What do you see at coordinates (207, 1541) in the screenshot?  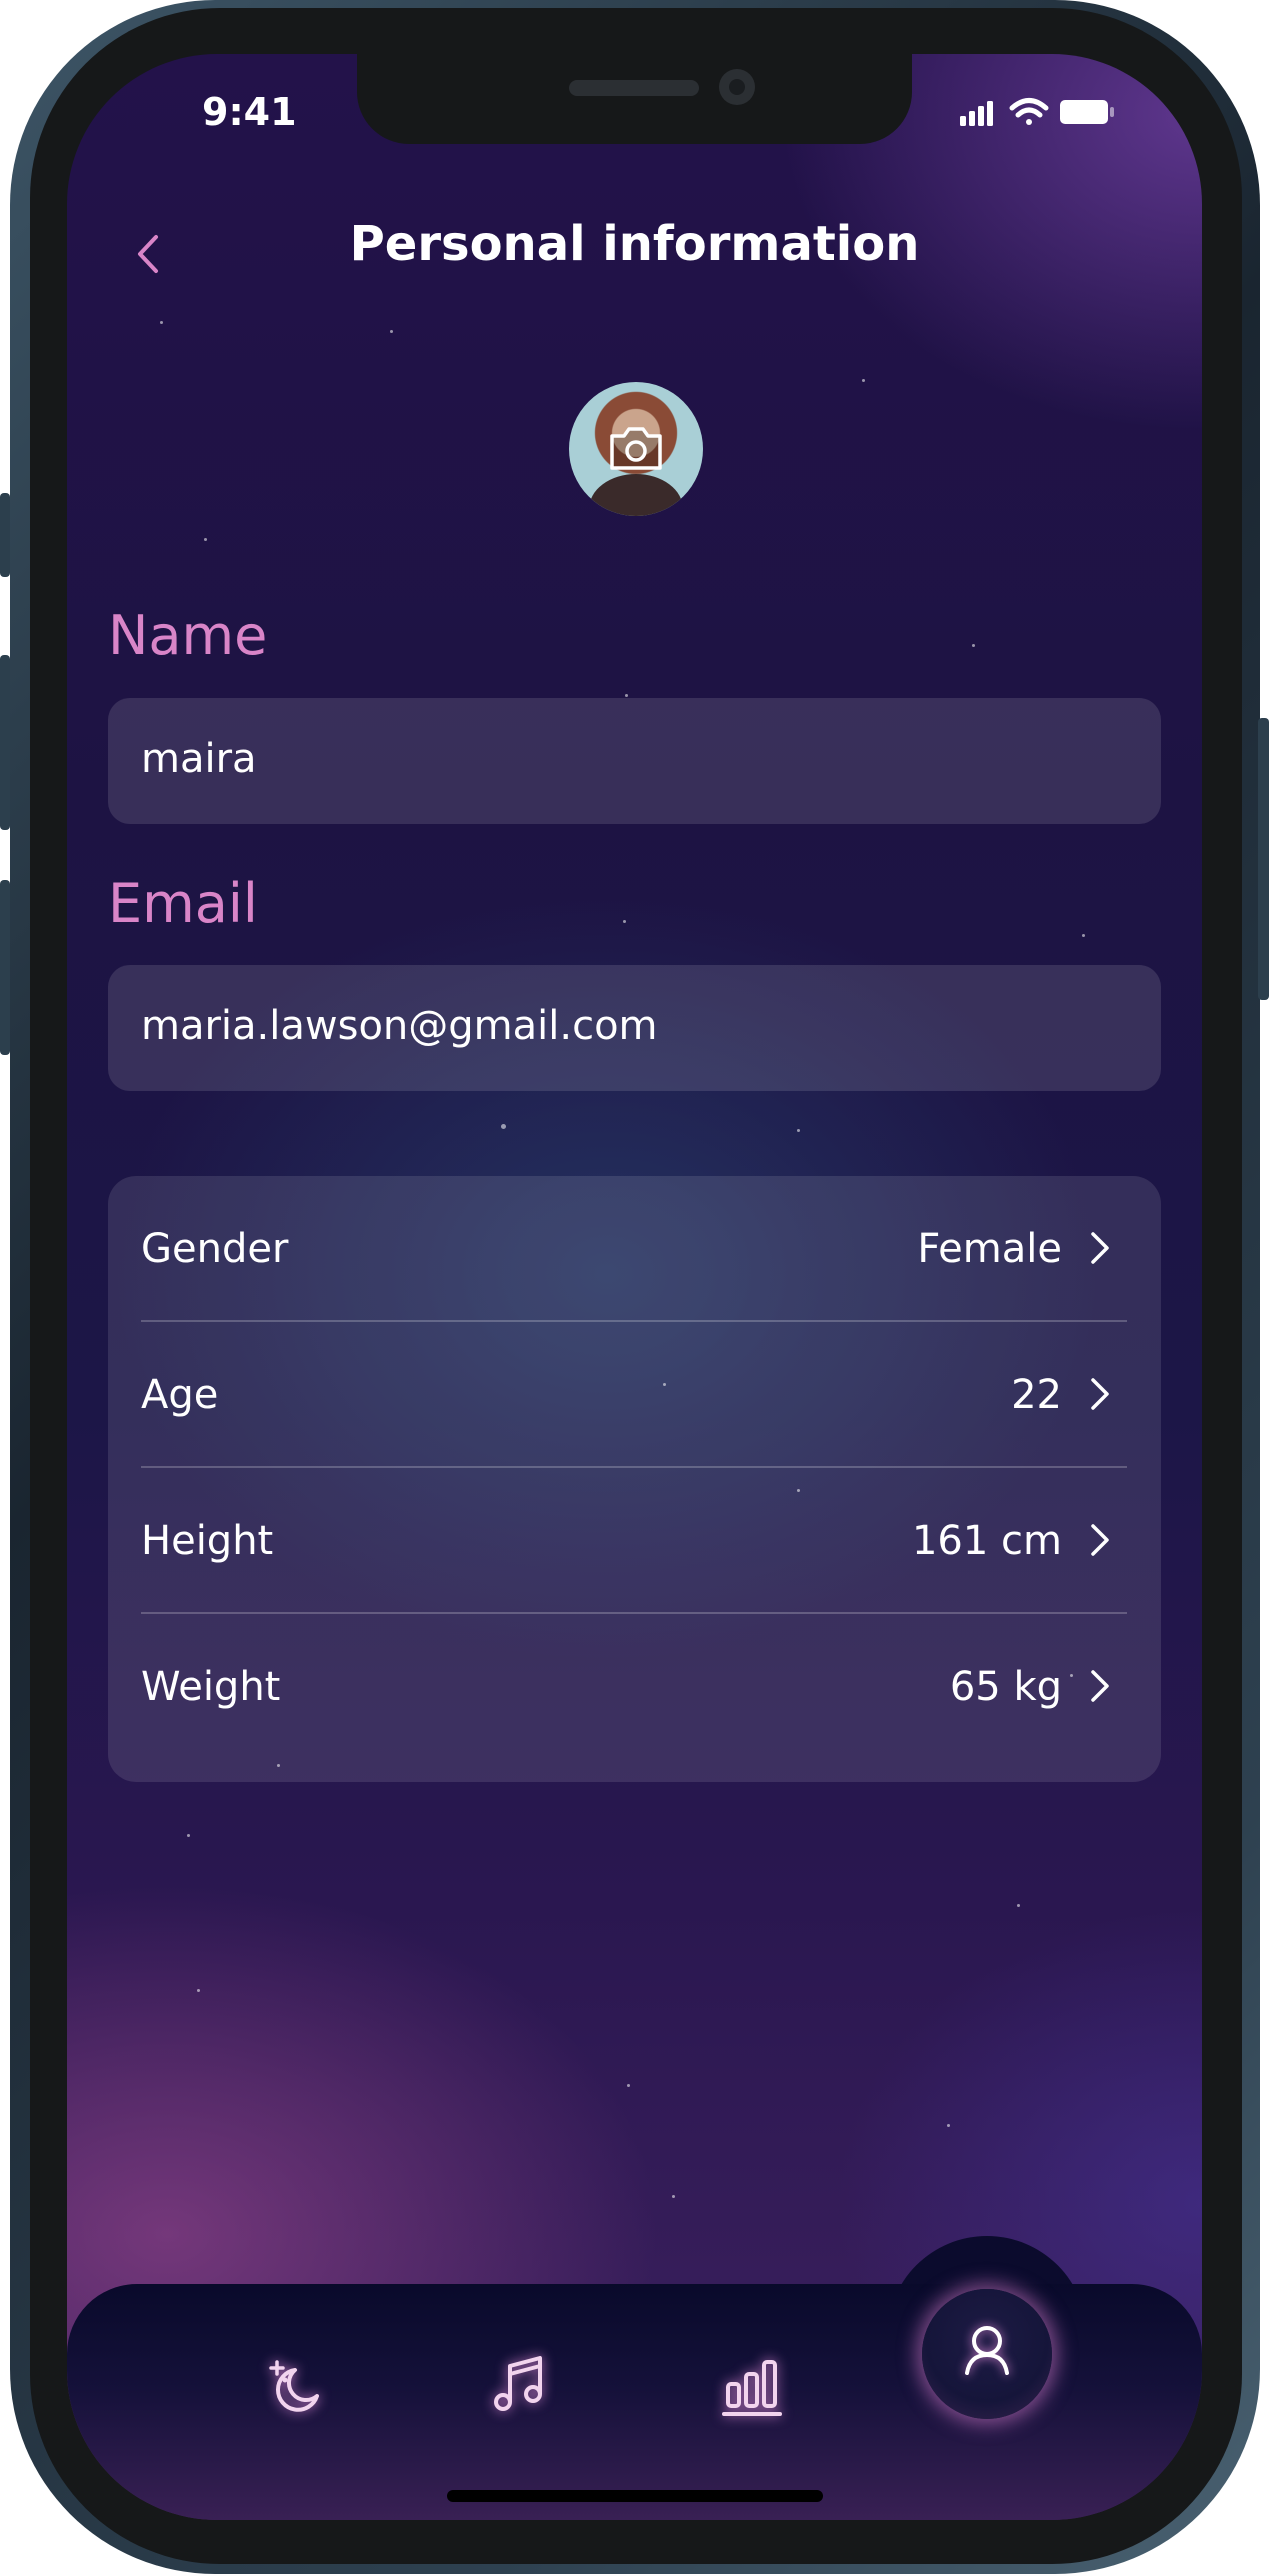 I see `detail-label: Height` at bounding box center [207, 1541].